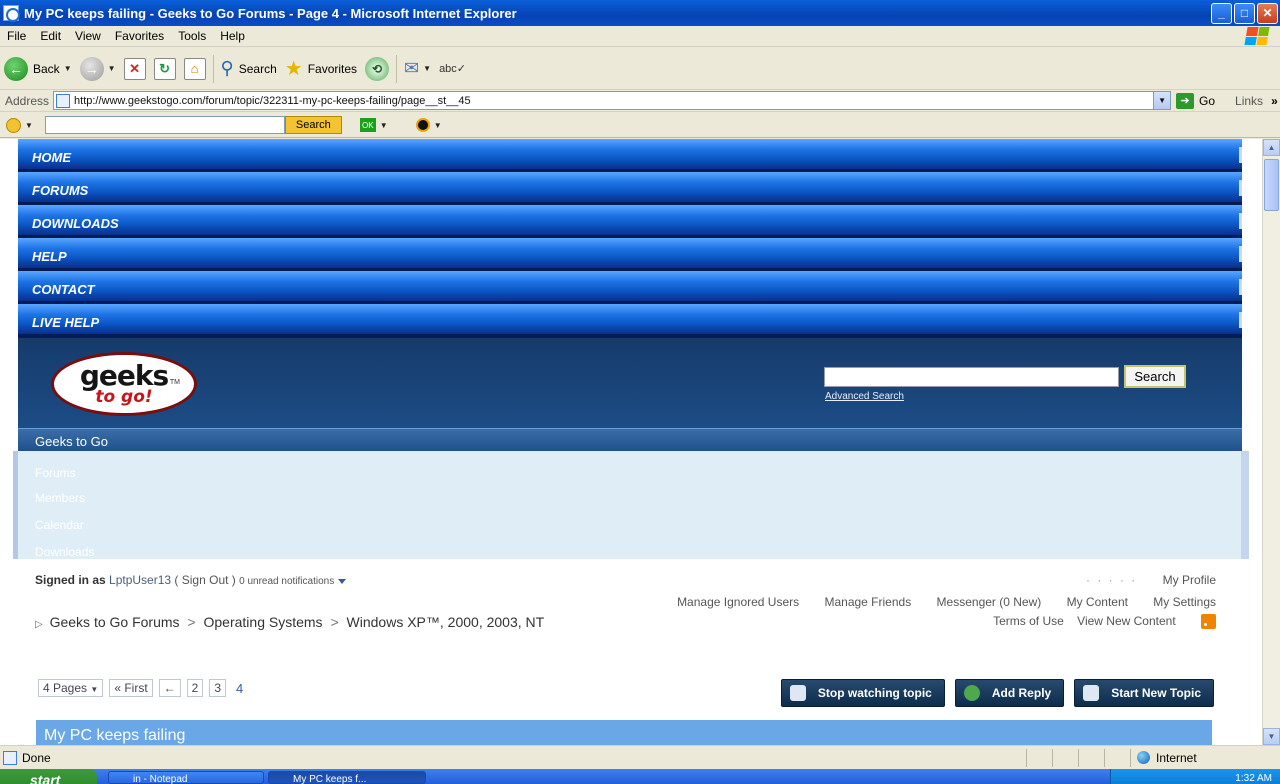 The width and height of the screenshot is (1280, 784). What do you see at coordinates (135, 69) in the screenshot?
I see `stop-button: ✕` at bounding box center [135, 69].